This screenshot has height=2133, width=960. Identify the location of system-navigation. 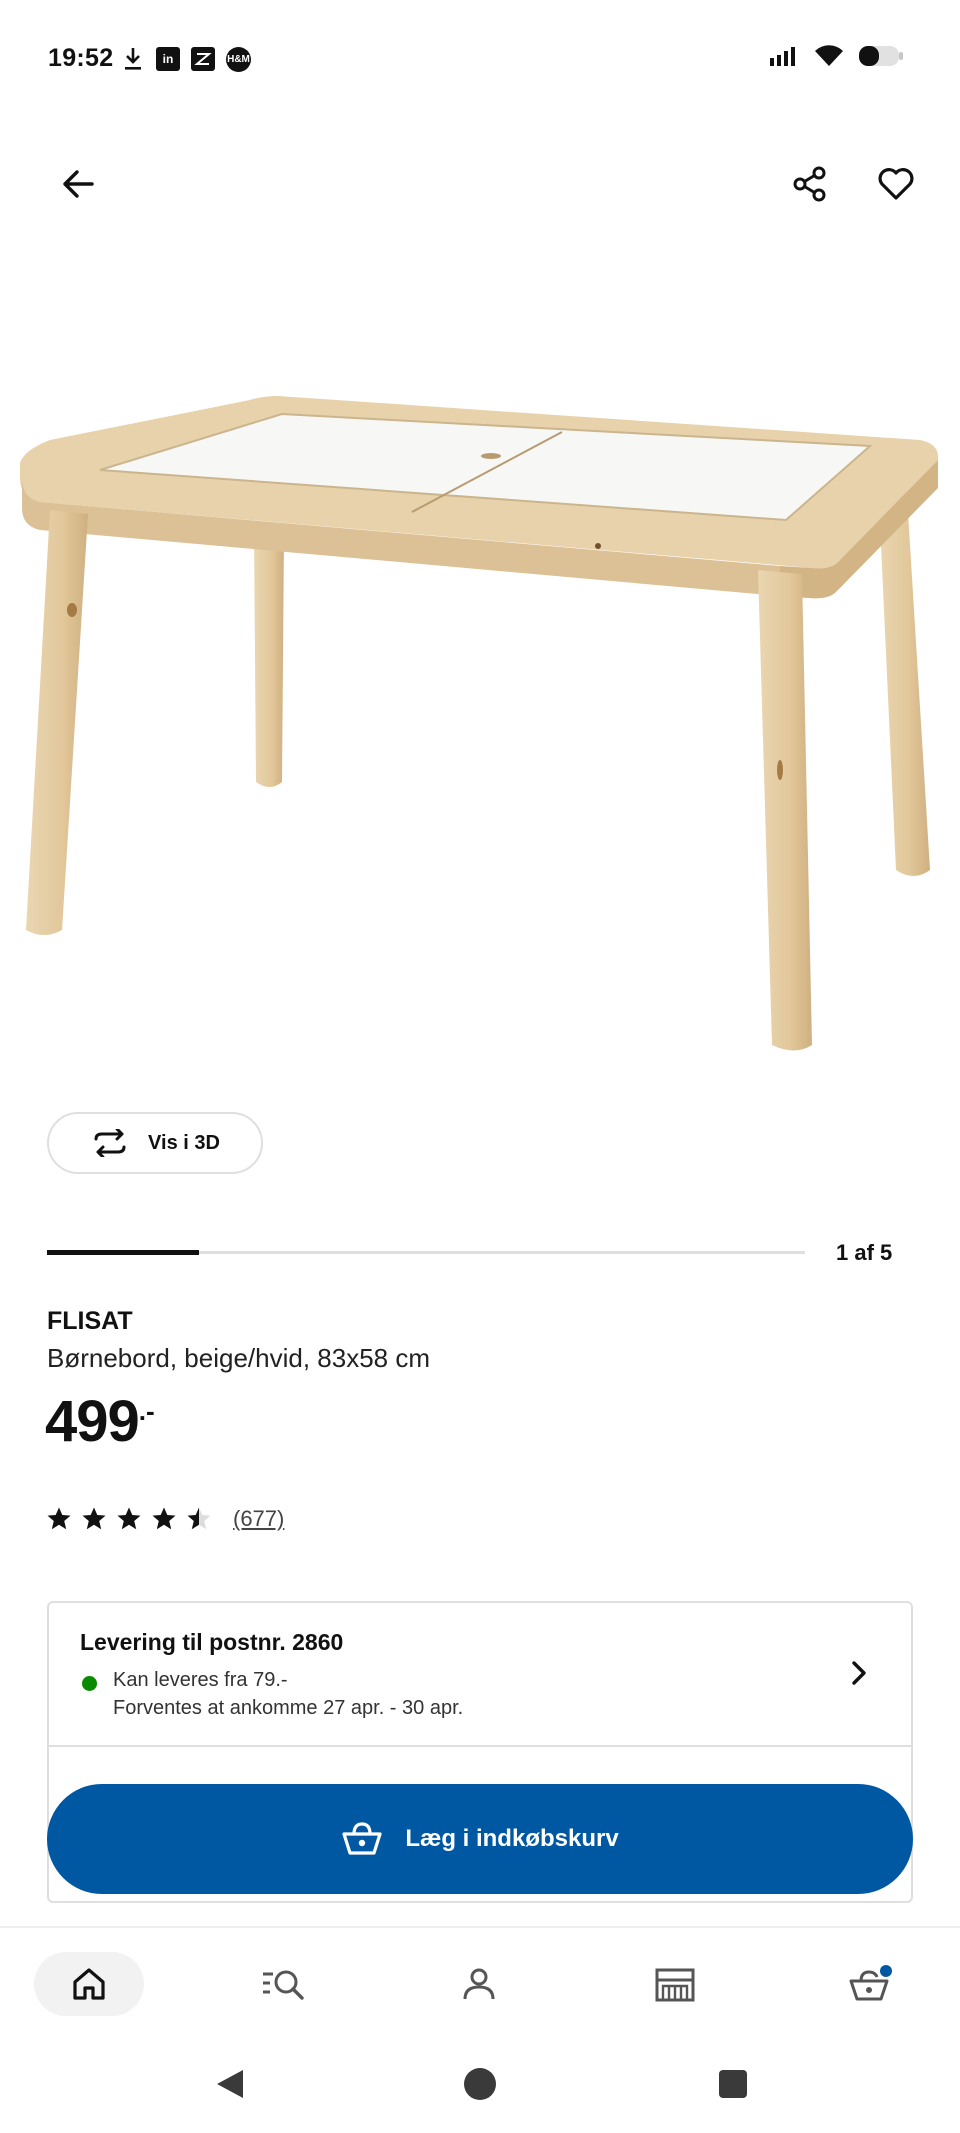
(480, 2085).